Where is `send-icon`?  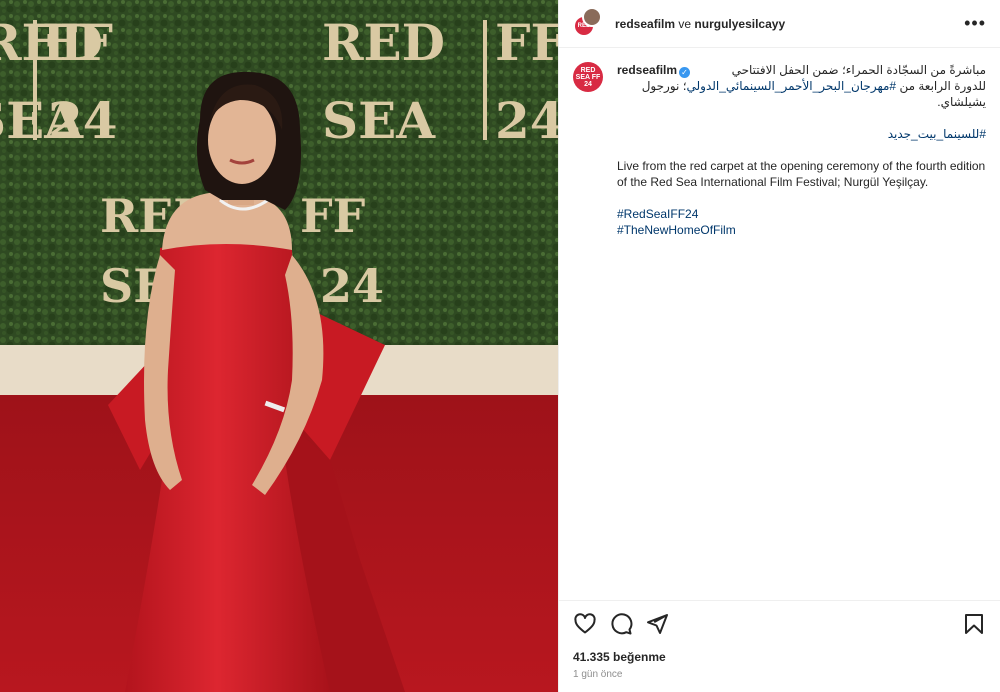 send-icon is located at coordinates (657, 624).